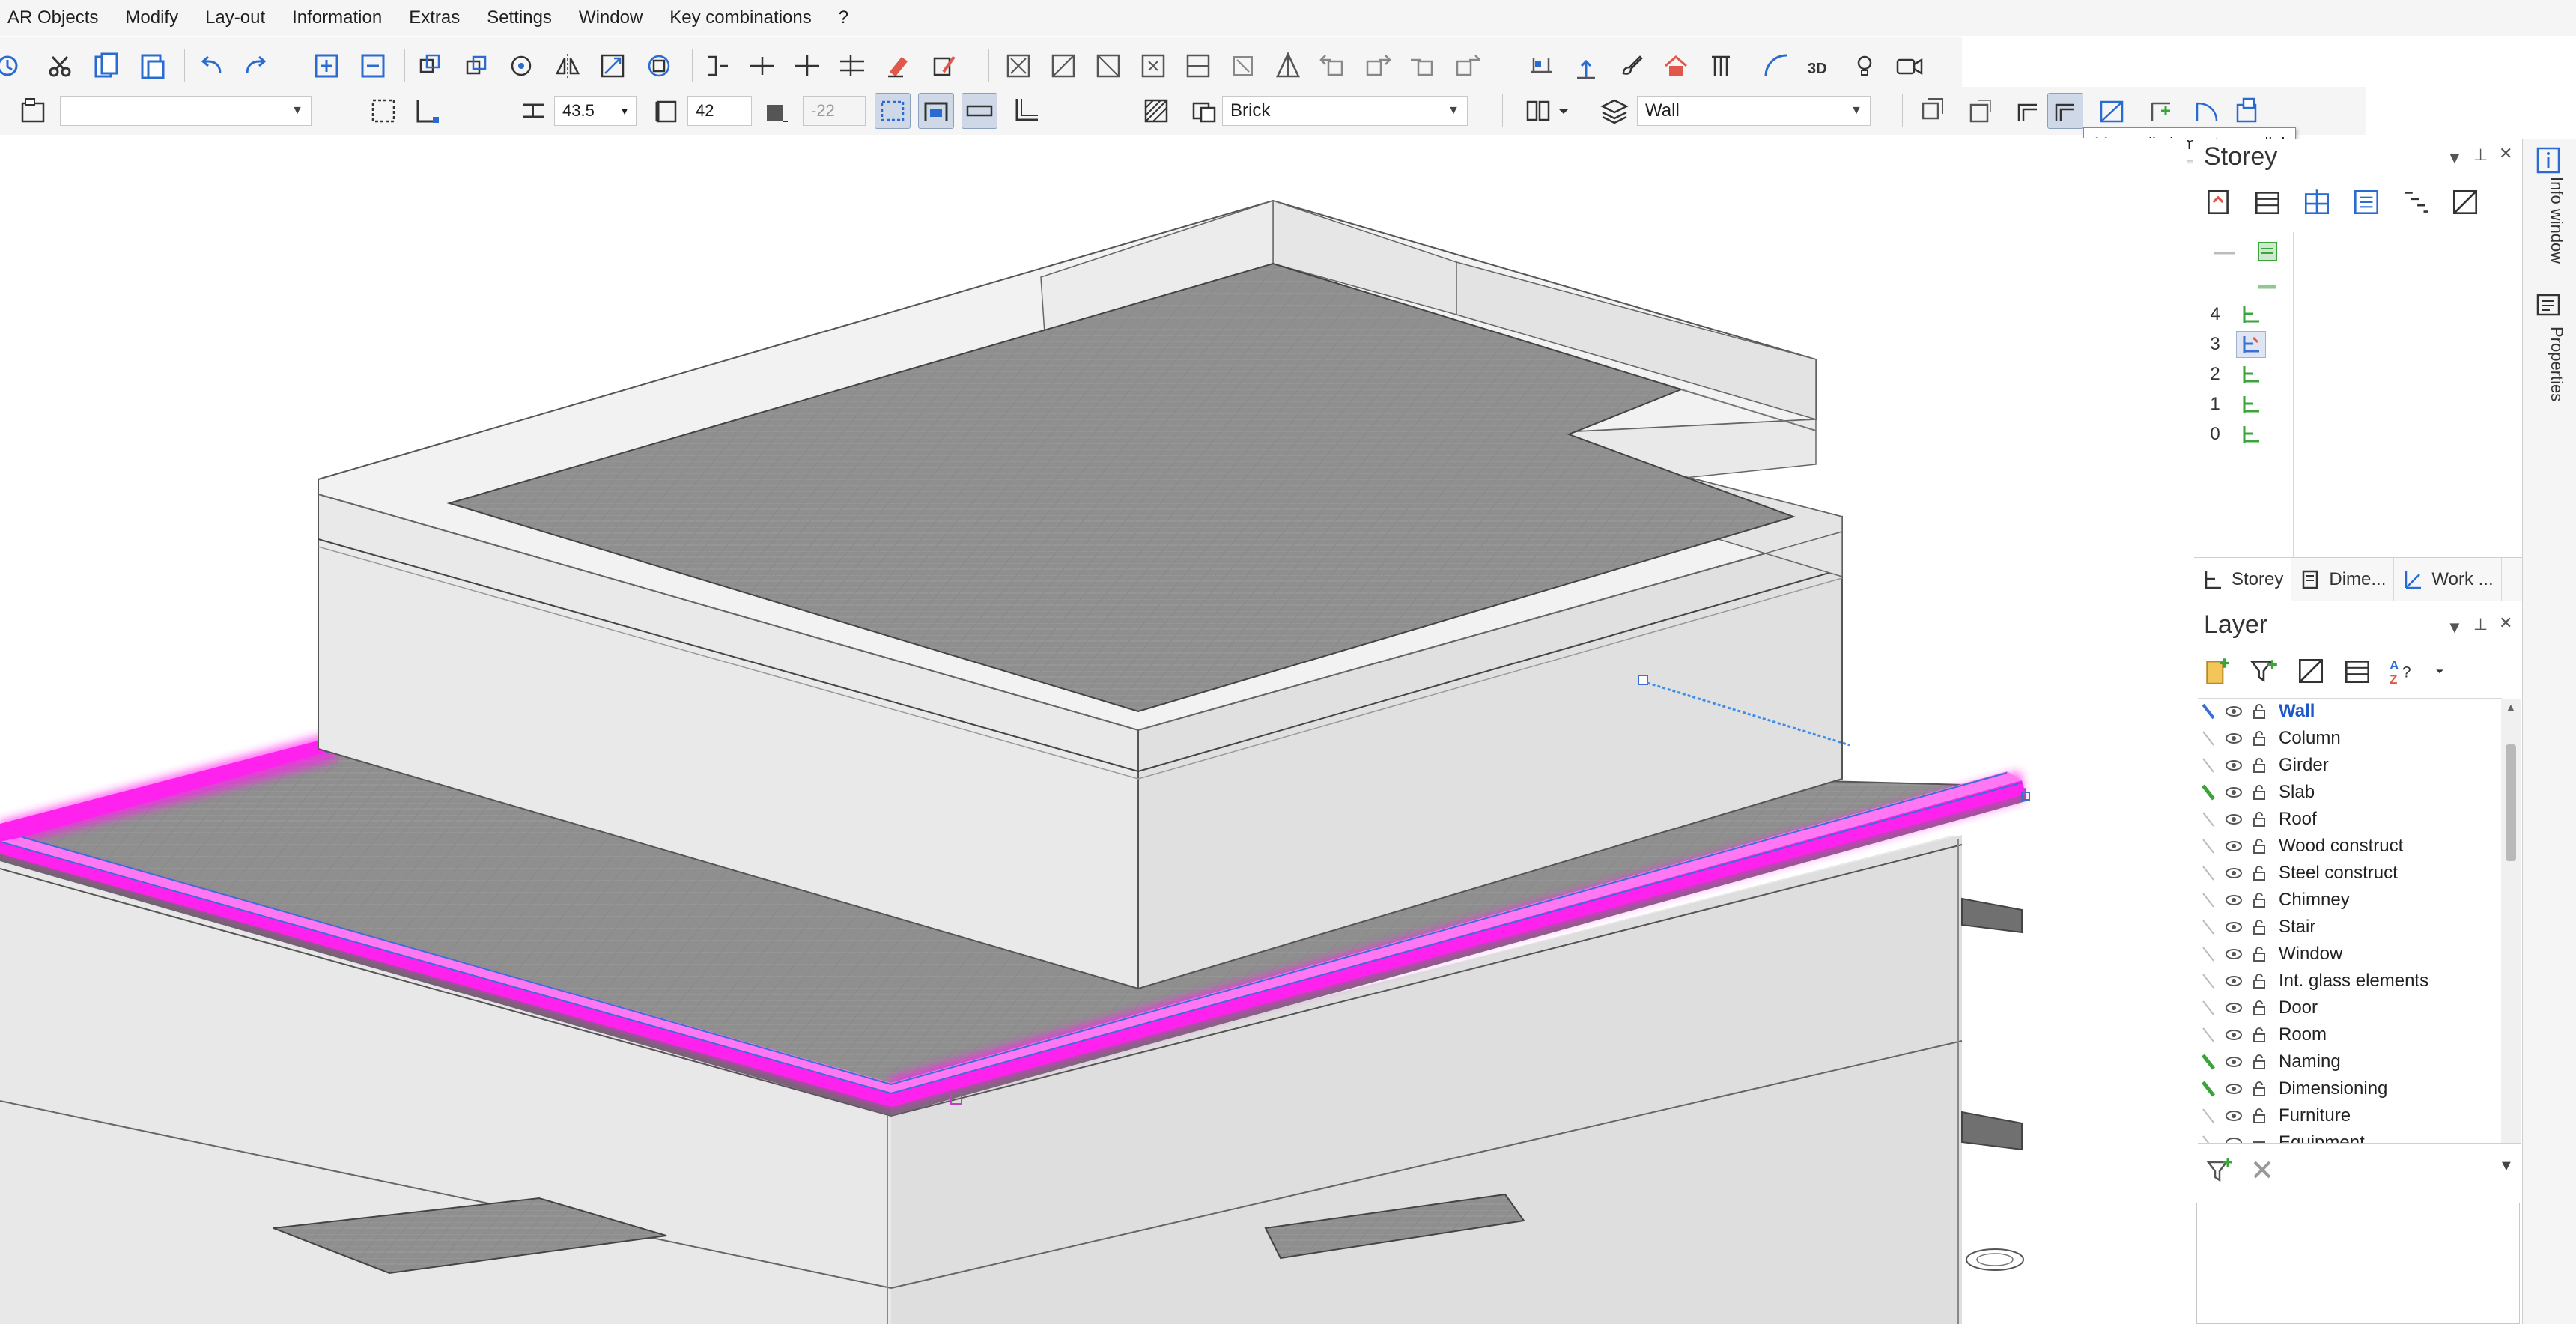 This screenshot has height=1324, width=2576. What do you see at coordinates (1910, 66) in the screenshot?
I see `camera-icon` at bounding box center [1910, 66].